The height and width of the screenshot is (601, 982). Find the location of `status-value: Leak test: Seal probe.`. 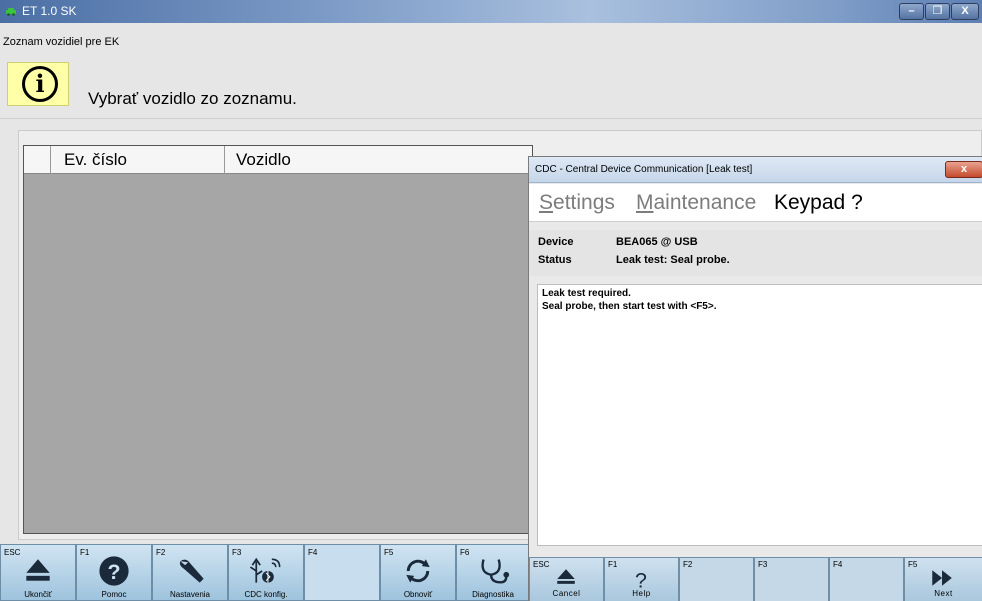

status-value: Leak test: Seal probe. is located at coordinates (673, 260).